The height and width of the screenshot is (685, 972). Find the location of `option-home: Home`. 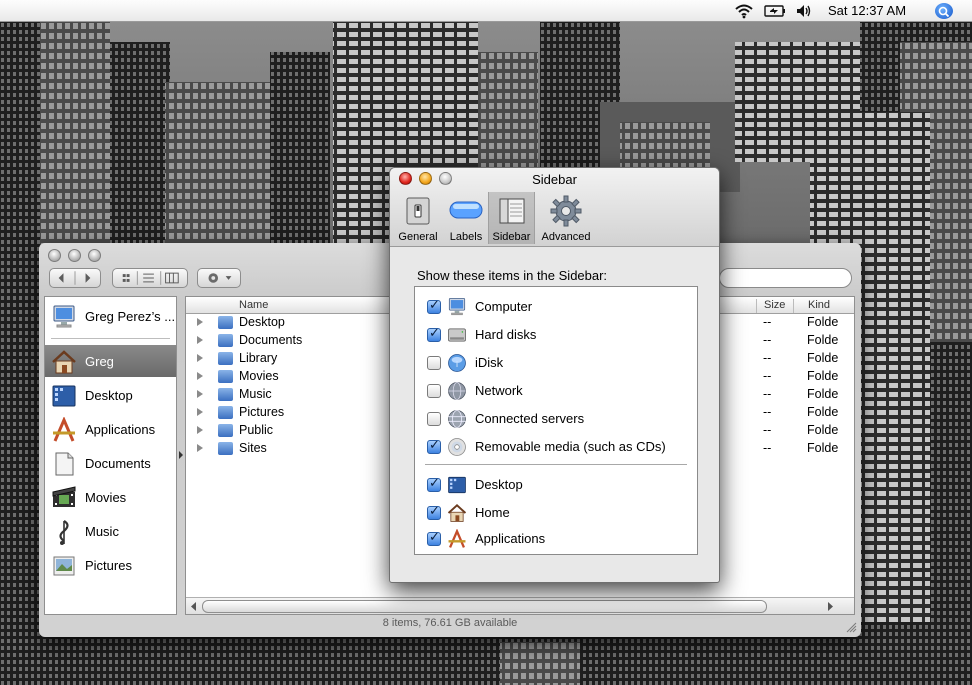

option-home: Home is located at coordinates (557, 513).